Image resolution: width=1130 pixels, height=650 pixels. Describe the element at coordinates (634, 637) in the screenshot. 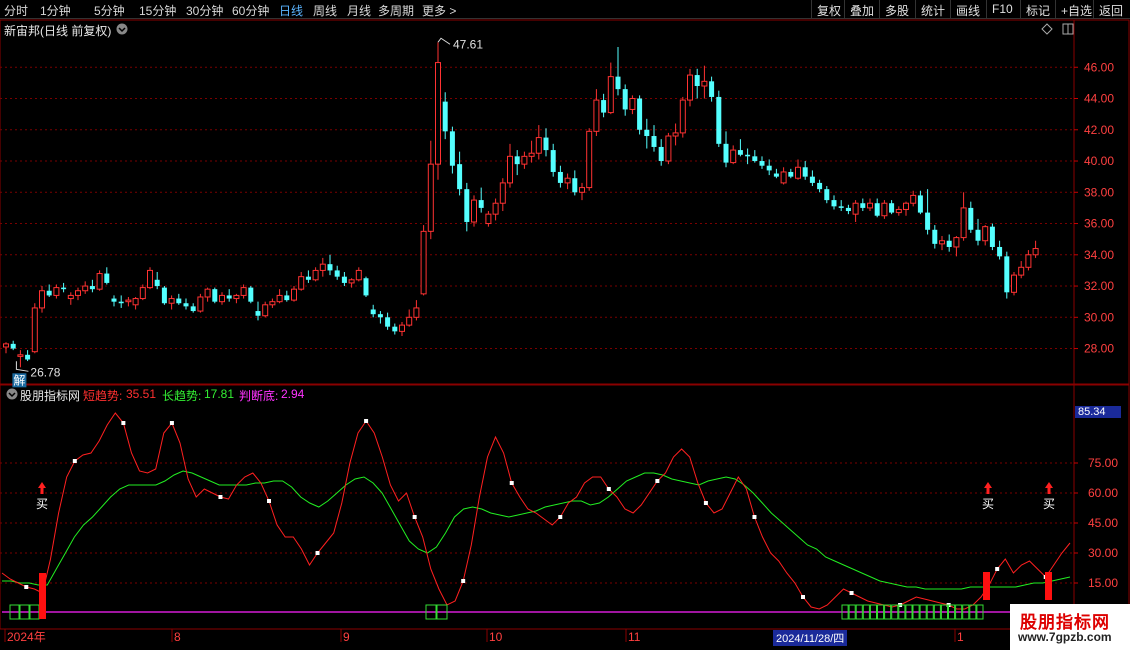

I see `time-label: 11` at that location.